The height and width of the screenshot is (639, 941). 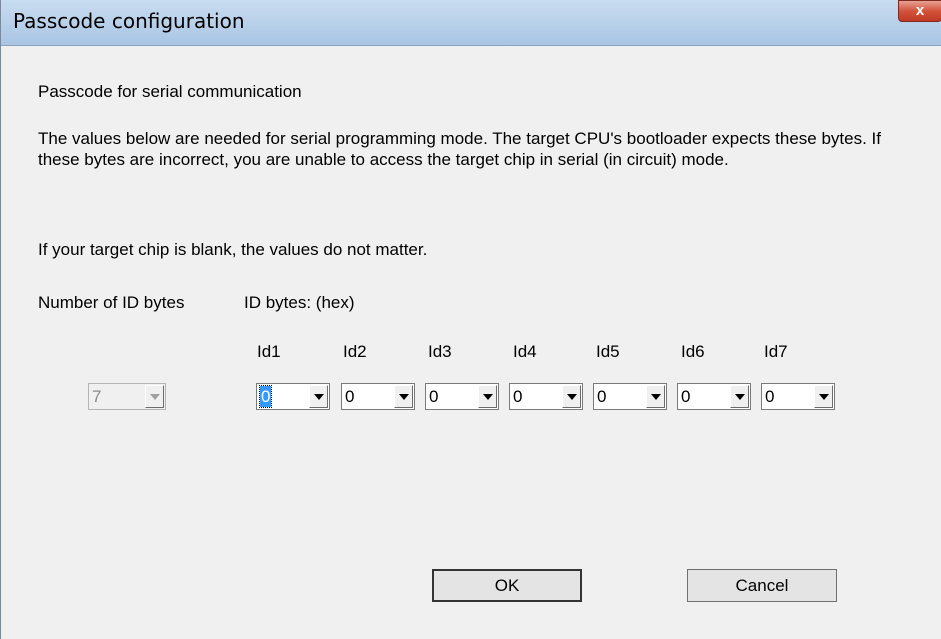 I want to click on id5-select: 0, so click(x=630, y=396).